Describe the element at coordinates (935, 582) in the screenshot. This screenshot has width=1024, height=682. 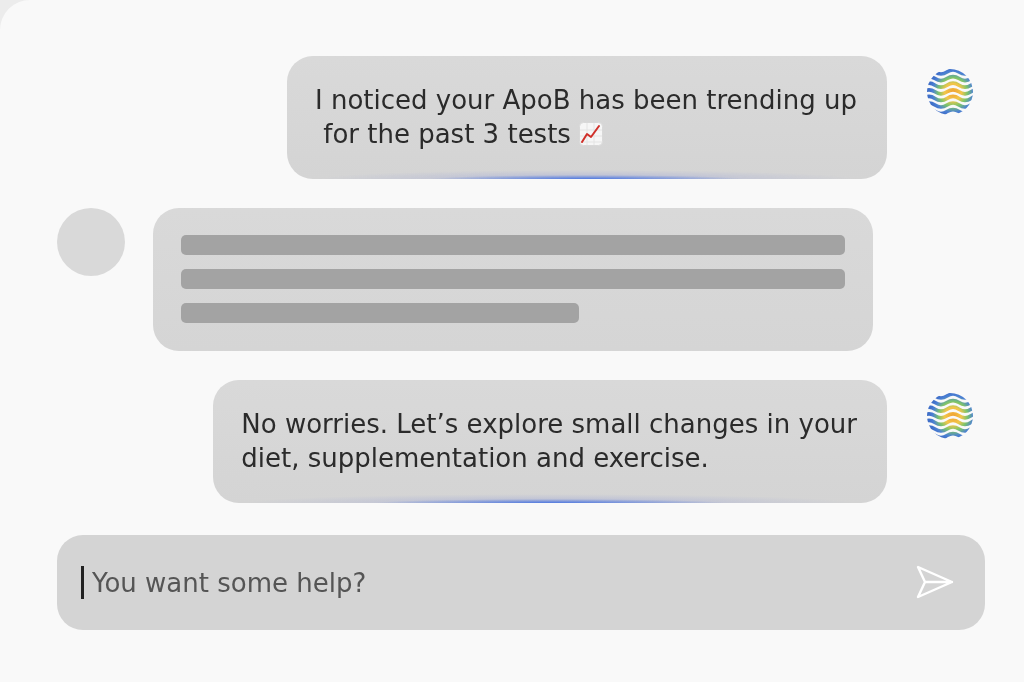
I see `send-icon` at that location.